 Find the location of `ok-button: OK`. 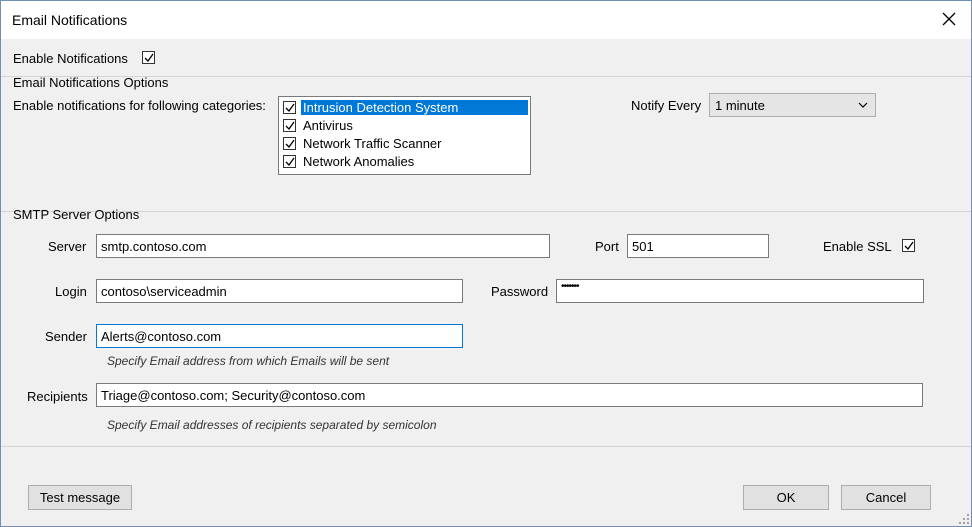

ok-button: OK is located at coordinates (786, 497).